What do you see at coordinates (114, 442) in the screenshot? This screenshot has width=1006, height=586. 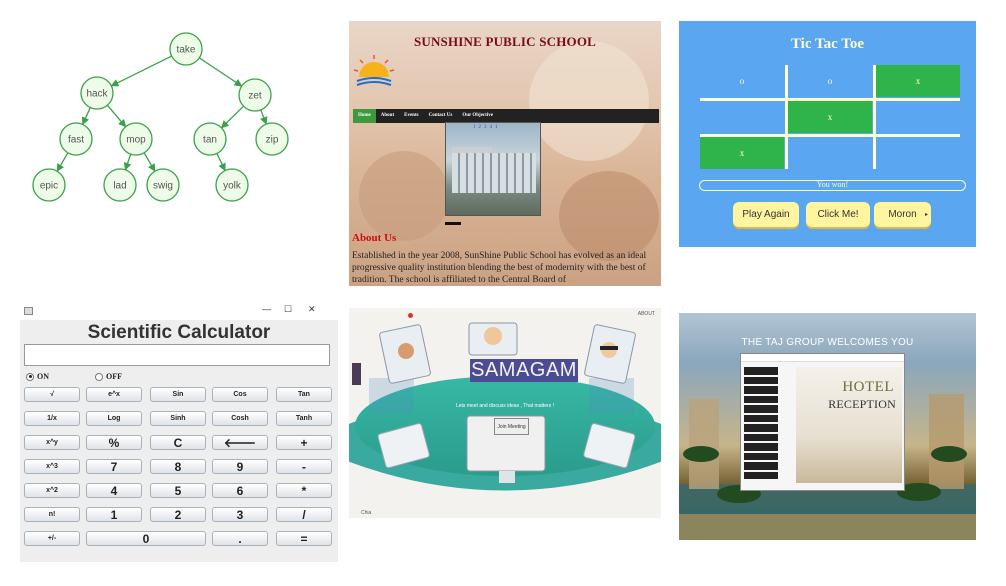 I see `calc-key: %` at bounding box center [114, 442].